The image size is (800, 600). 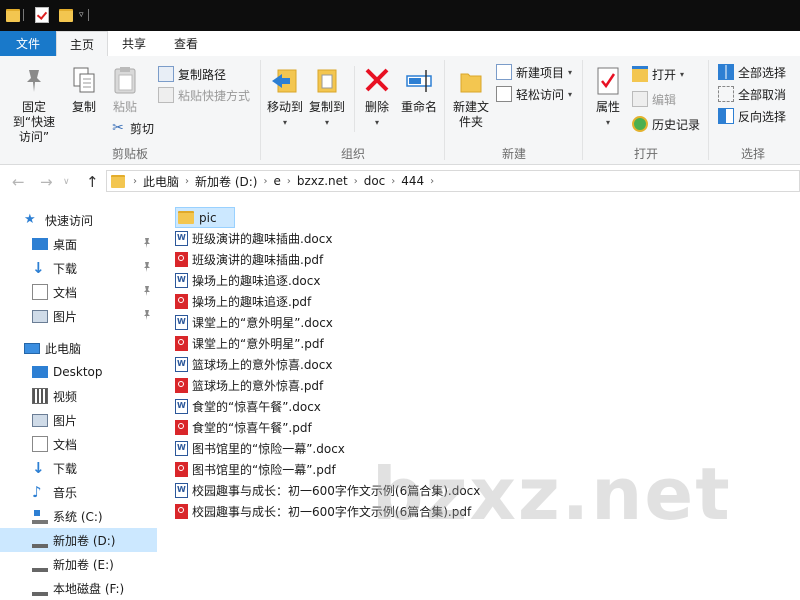 What do you see at coordinates (205, 217) in the screenshot?
I see `file-item-folder: pic` at bounding box center [205, 217].